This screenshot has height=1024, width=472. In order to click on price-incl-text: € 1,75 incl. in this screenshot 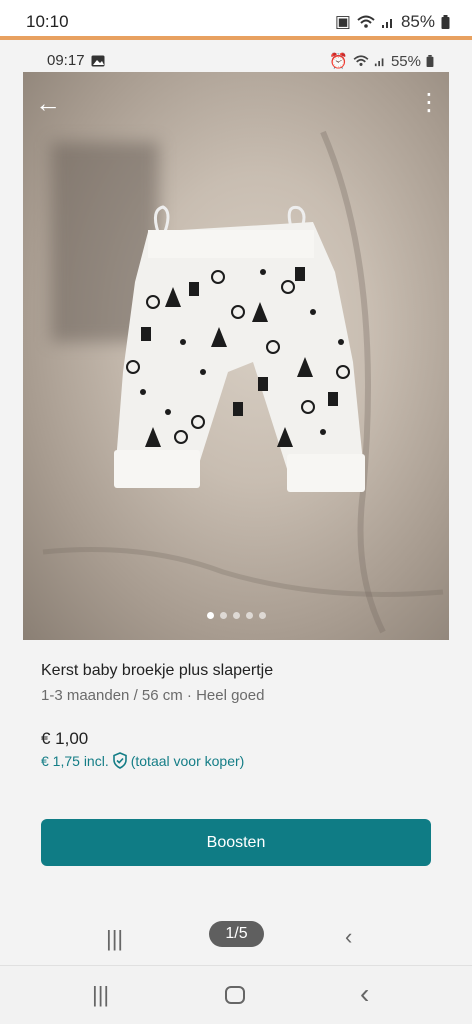, I will do `click(75, 760)`.